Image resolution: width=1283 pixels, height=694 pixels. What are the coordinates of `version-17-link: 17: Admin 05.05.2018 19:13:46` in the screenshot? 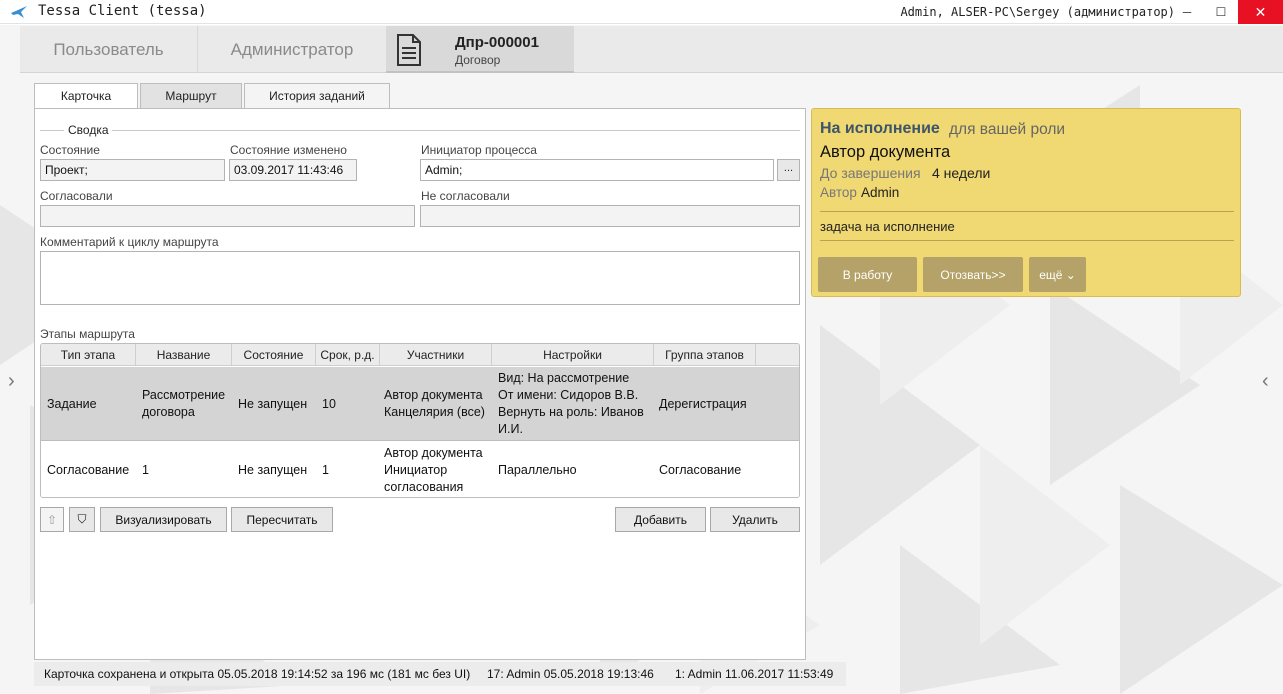 It's located at (570, 674).